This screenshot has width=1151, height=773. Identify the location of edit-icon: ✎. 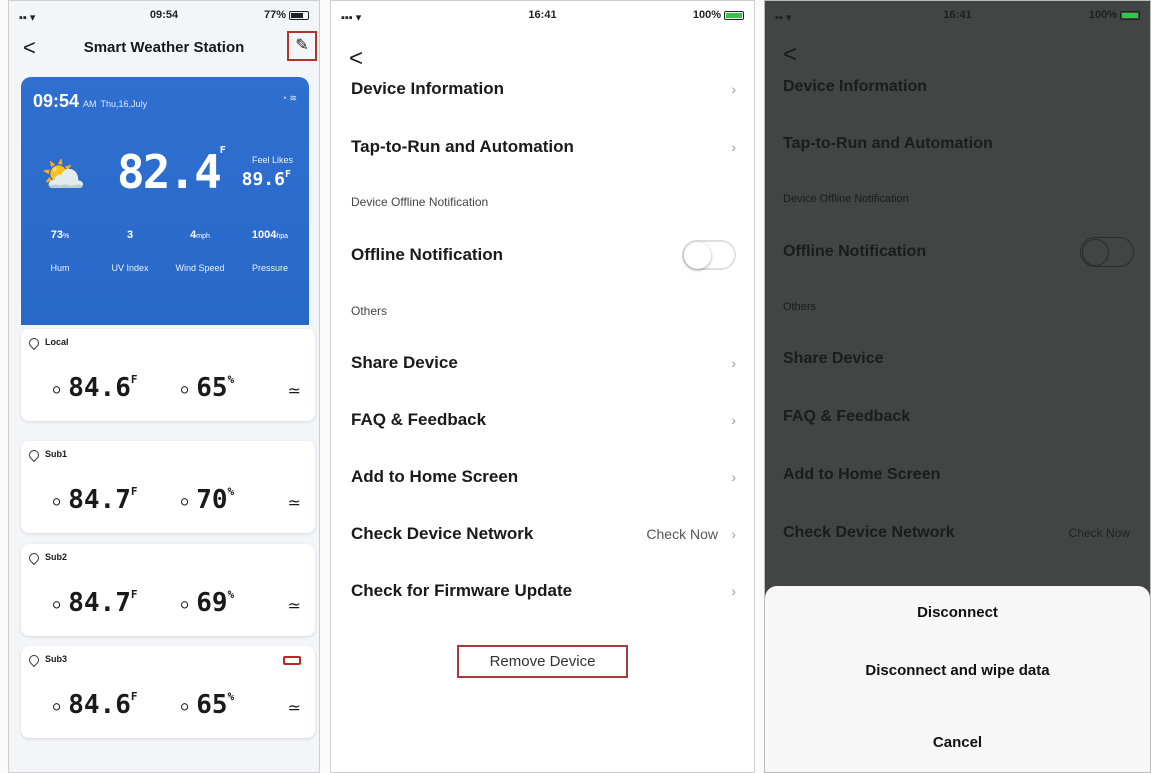
(302, 46).